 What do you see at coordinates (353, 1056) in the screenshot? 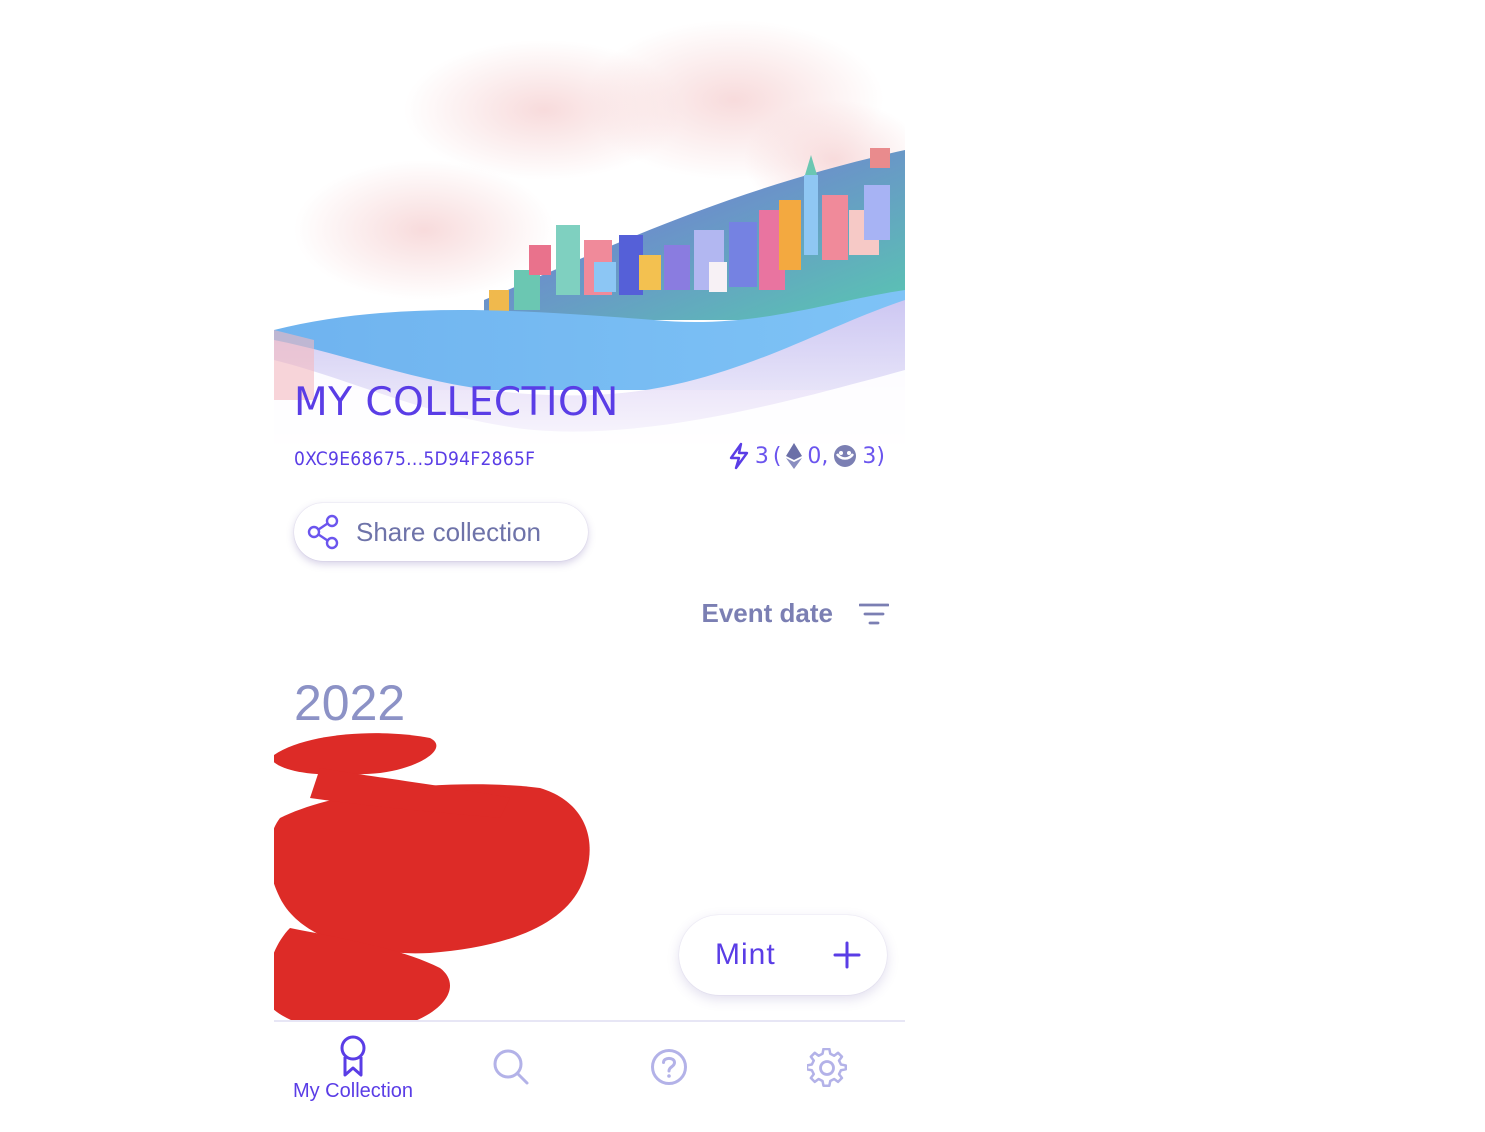
I see `badge-ribbon-icon` at bounding box center [353, 1056].